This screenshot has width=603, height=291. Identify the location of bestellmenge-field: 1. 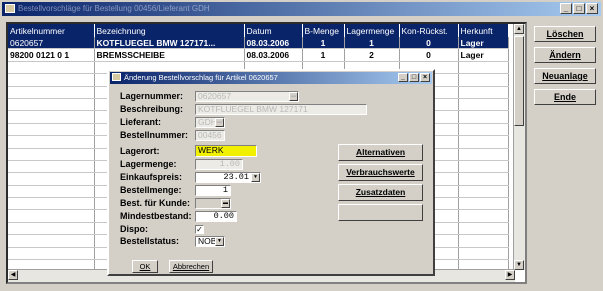
(213, 190).